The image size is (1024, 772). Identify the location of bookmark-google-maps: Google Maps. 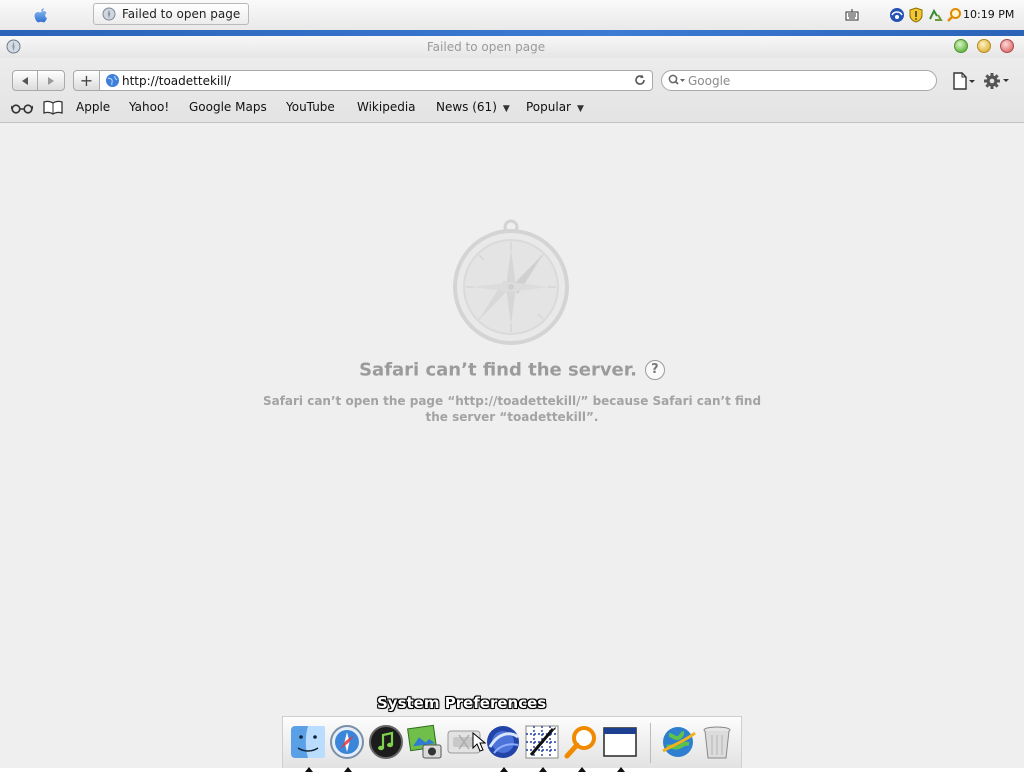
(228, 107).